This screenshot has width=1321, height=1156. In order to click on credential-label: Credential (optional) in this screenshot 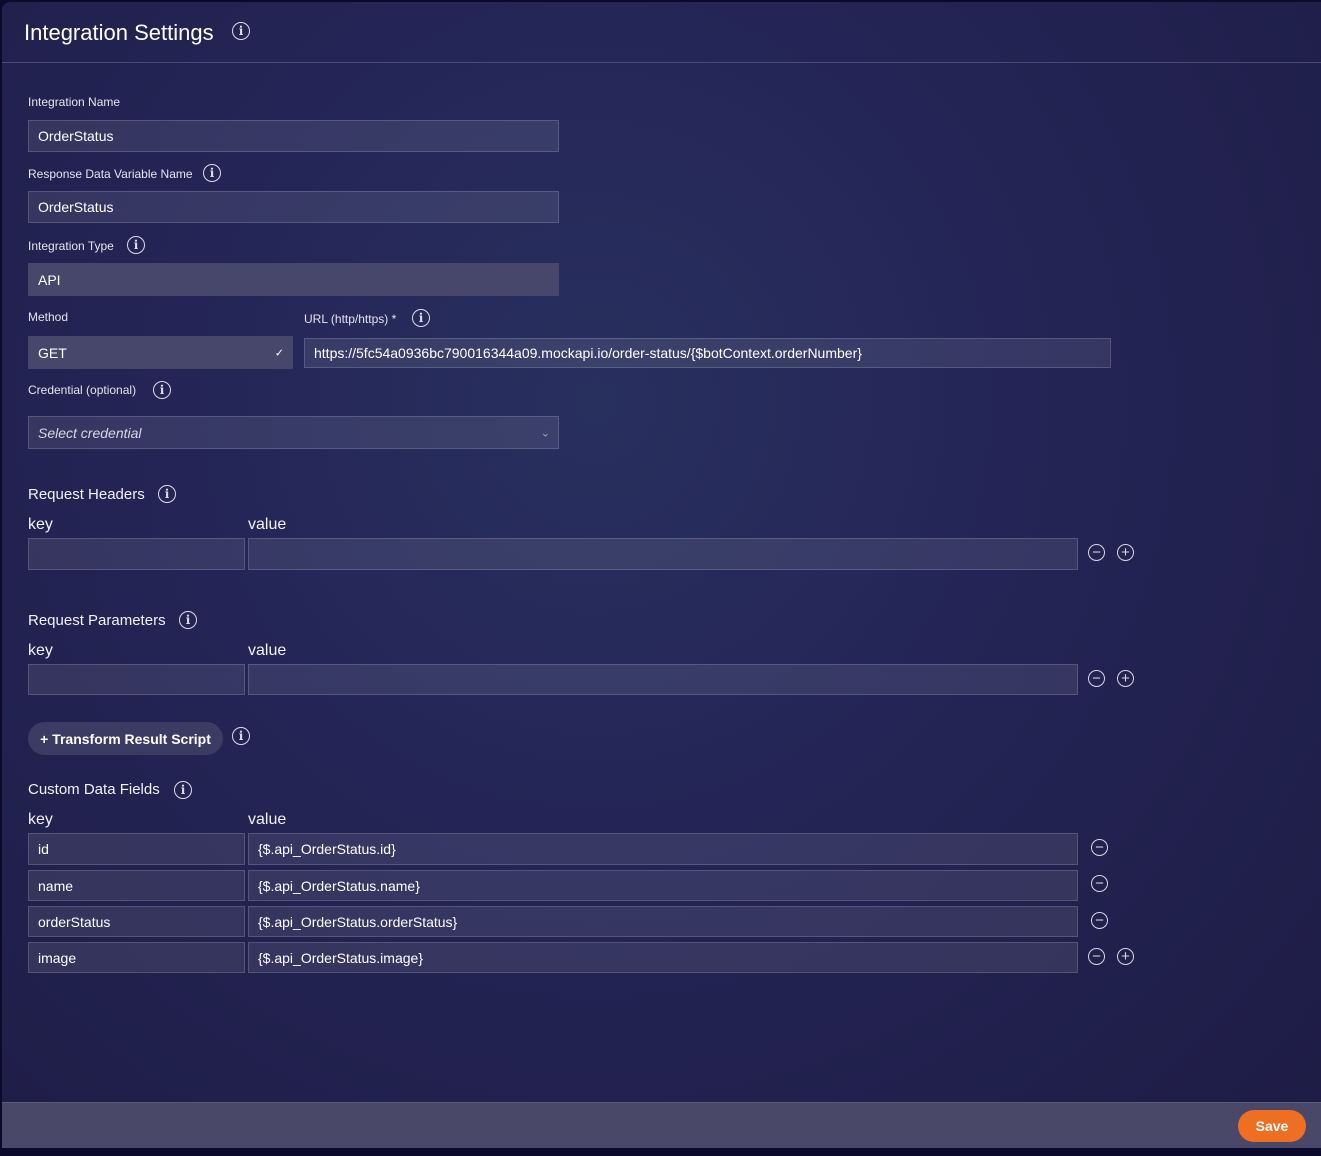, I will do `click(82, 390)`.